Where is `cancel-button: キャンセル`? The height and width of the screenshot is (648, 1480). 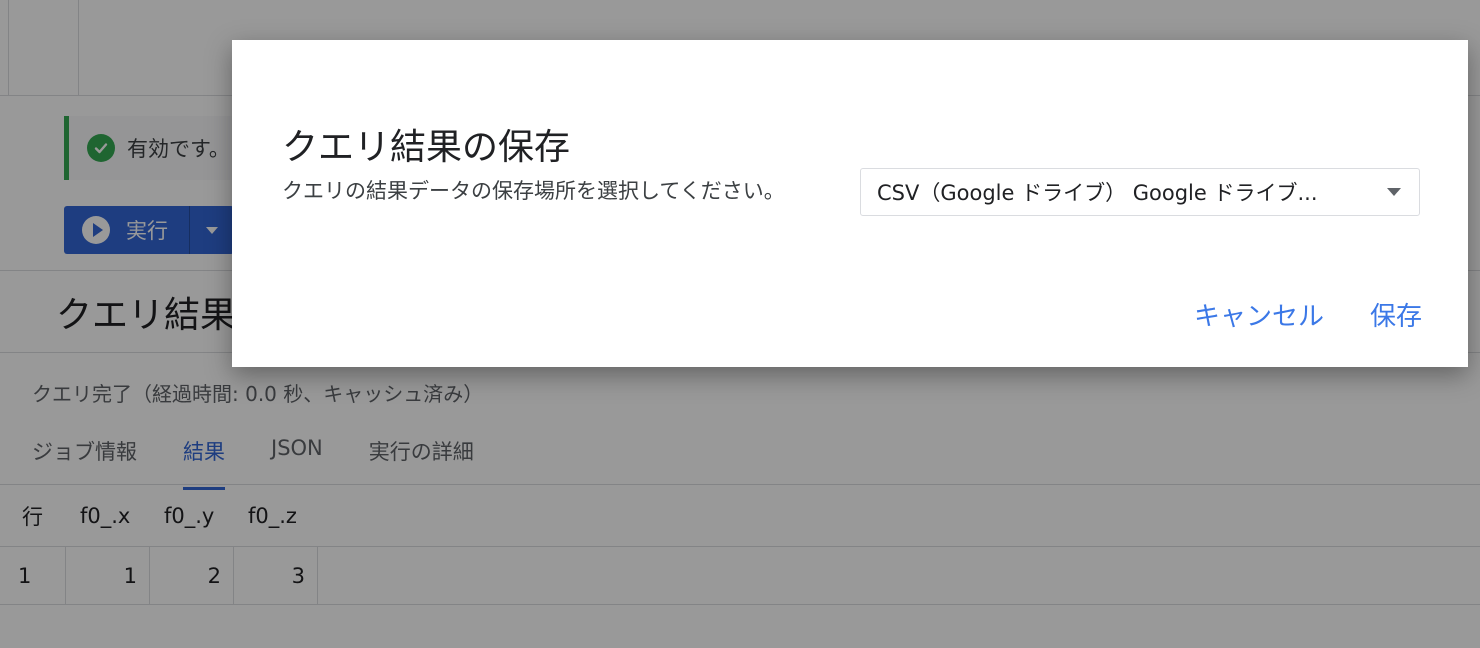 cancel-button: キャンセル is located at coordinates (1259, 314).